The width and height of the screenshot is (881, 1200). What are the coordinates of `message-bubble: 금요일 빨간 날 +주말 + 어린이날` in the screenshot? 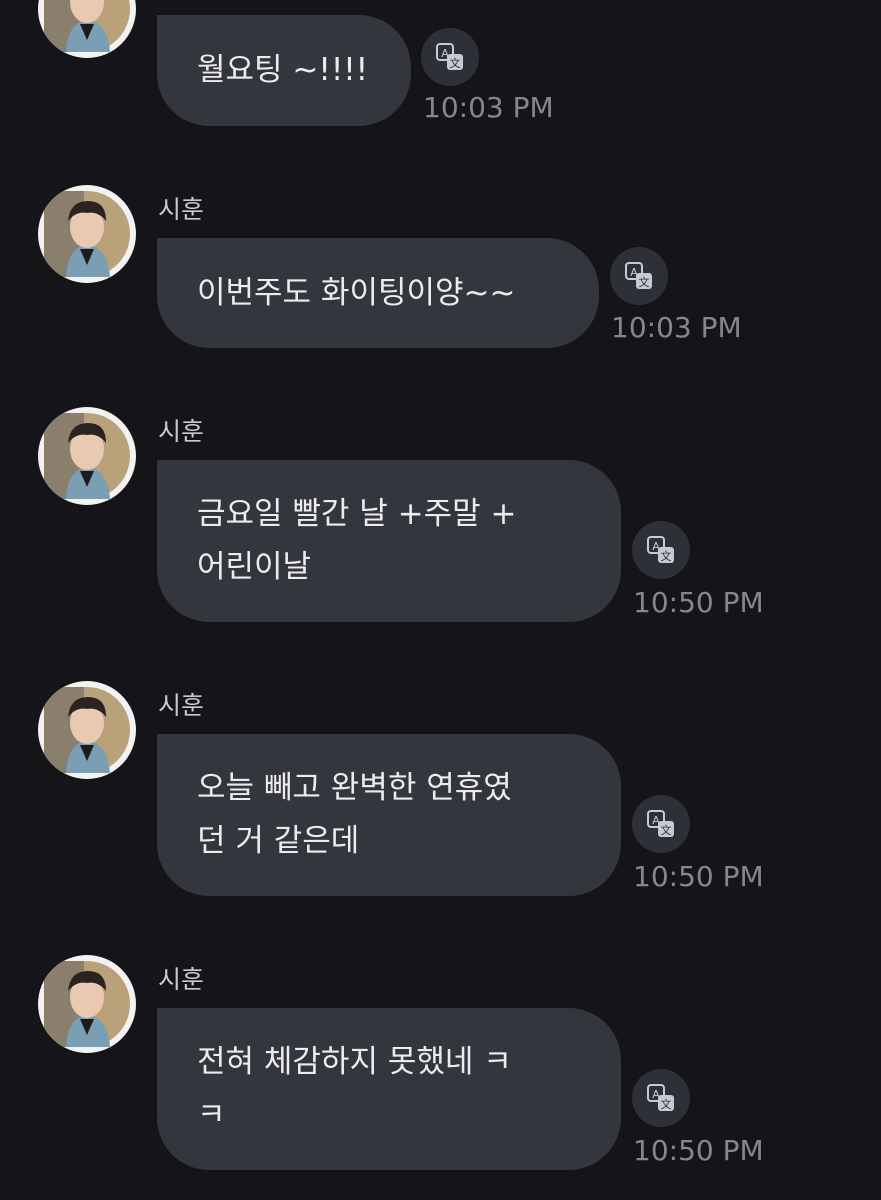 It's located at (389, 541).